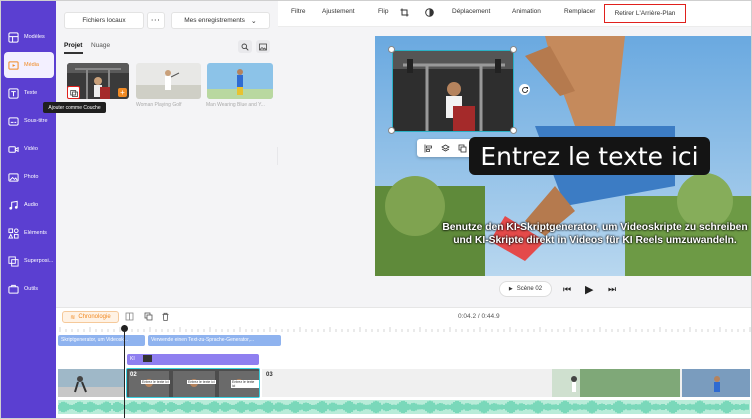 The height and width of the screenshot is (419, 752). What do you see at coordinates (31, 205) in the screenshot?
I see `nav-label: Audio` at bounding box center [31, 205].